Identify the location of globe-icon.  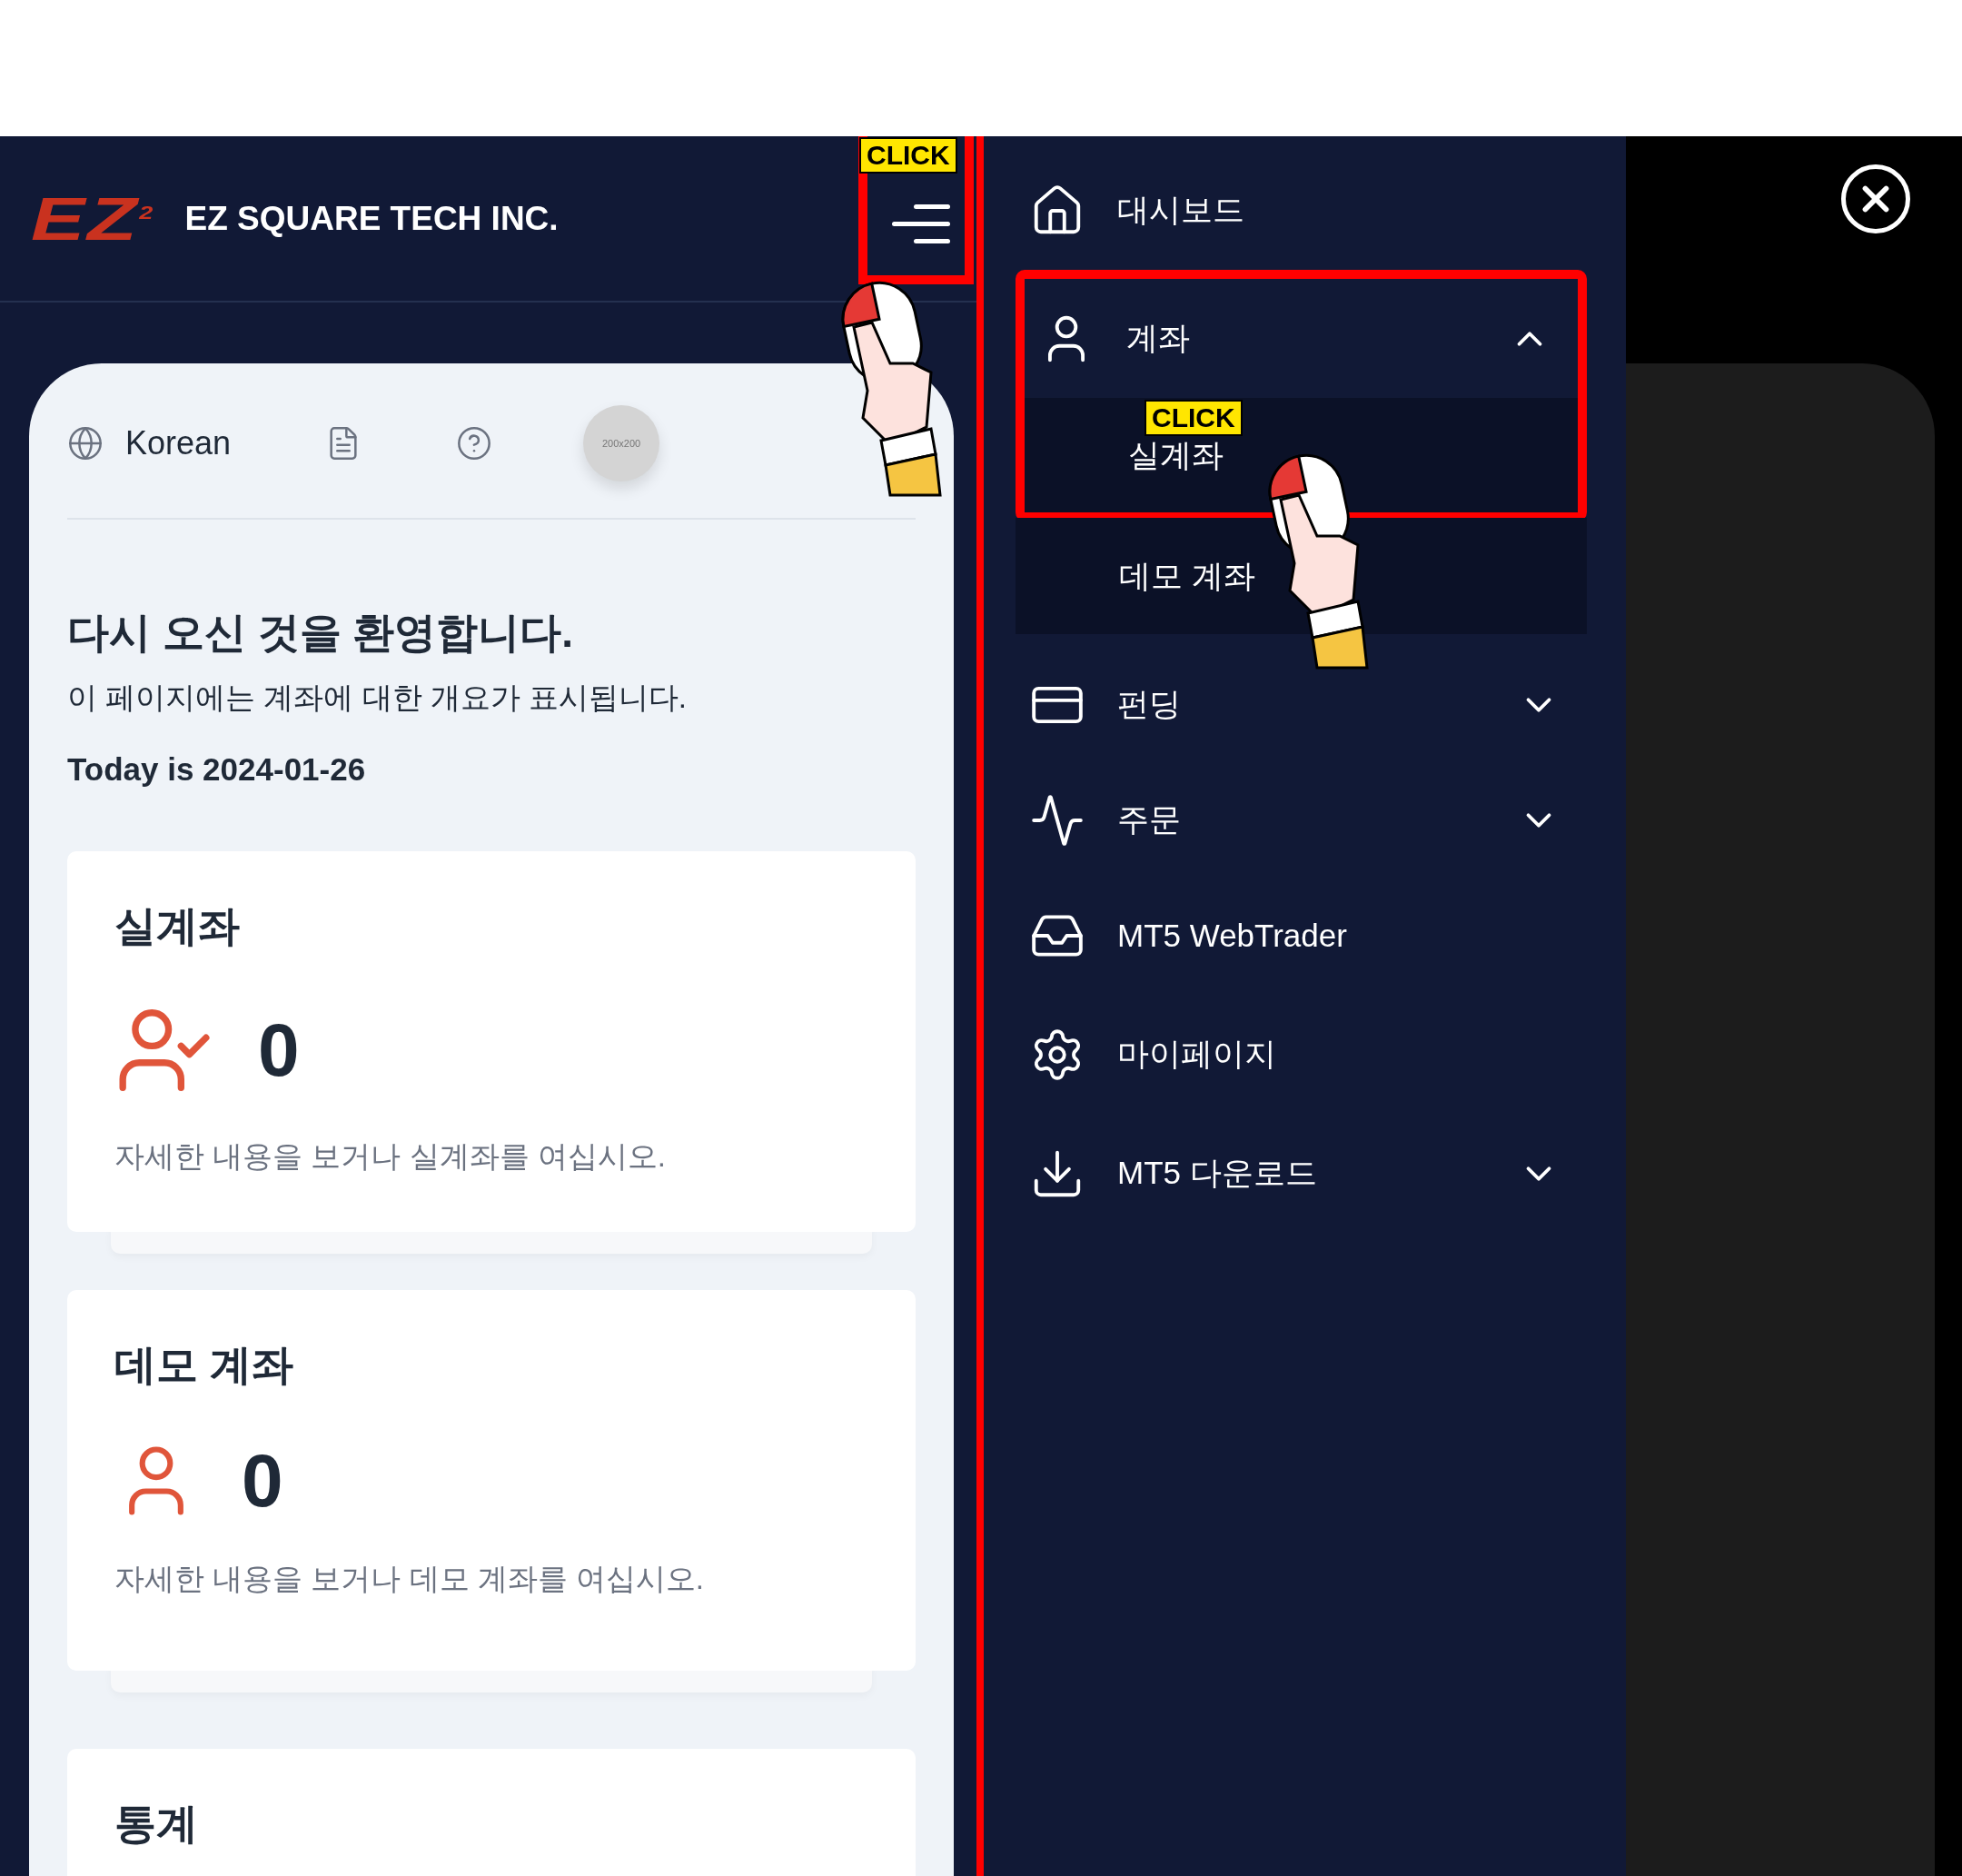
(85, 443).